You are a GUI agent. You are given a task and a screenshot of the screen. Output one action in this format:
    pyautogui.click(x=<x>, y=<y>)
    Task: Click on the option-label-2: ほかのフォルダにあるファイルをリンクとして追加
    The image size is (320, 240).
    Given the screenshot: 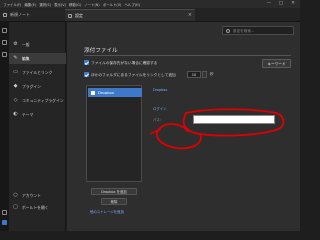 What is the action you would take?
    pyautogui.click(x=133, y=74)
    